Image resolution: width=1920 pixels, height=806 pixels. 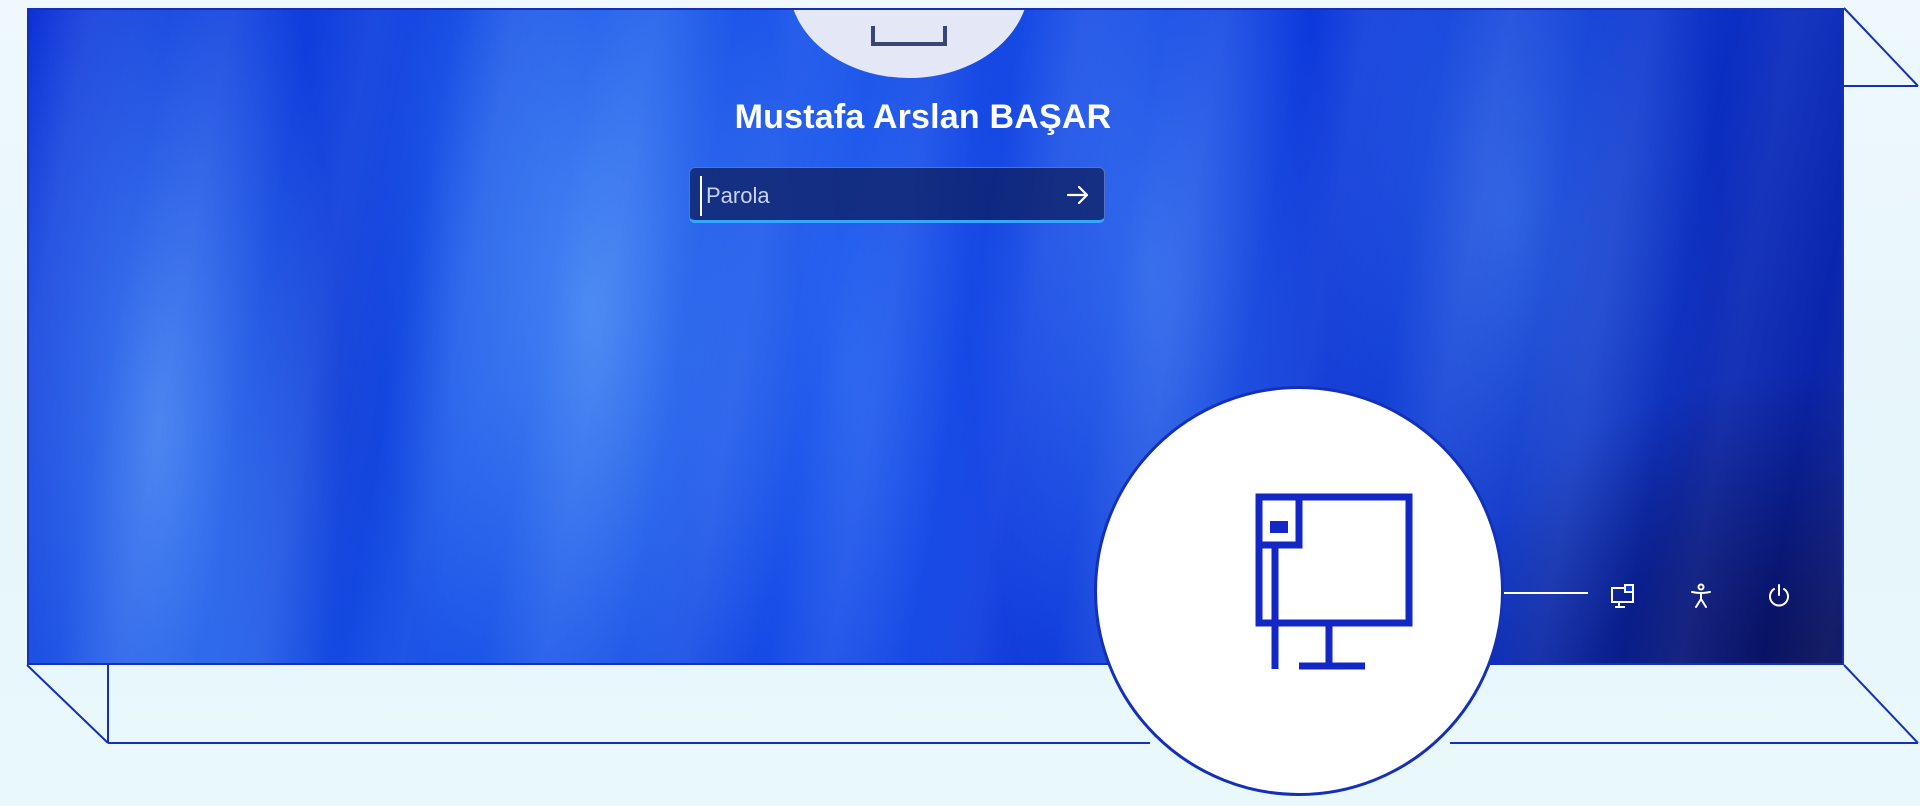 I want to click on password-field, so click(x=897, y=195).